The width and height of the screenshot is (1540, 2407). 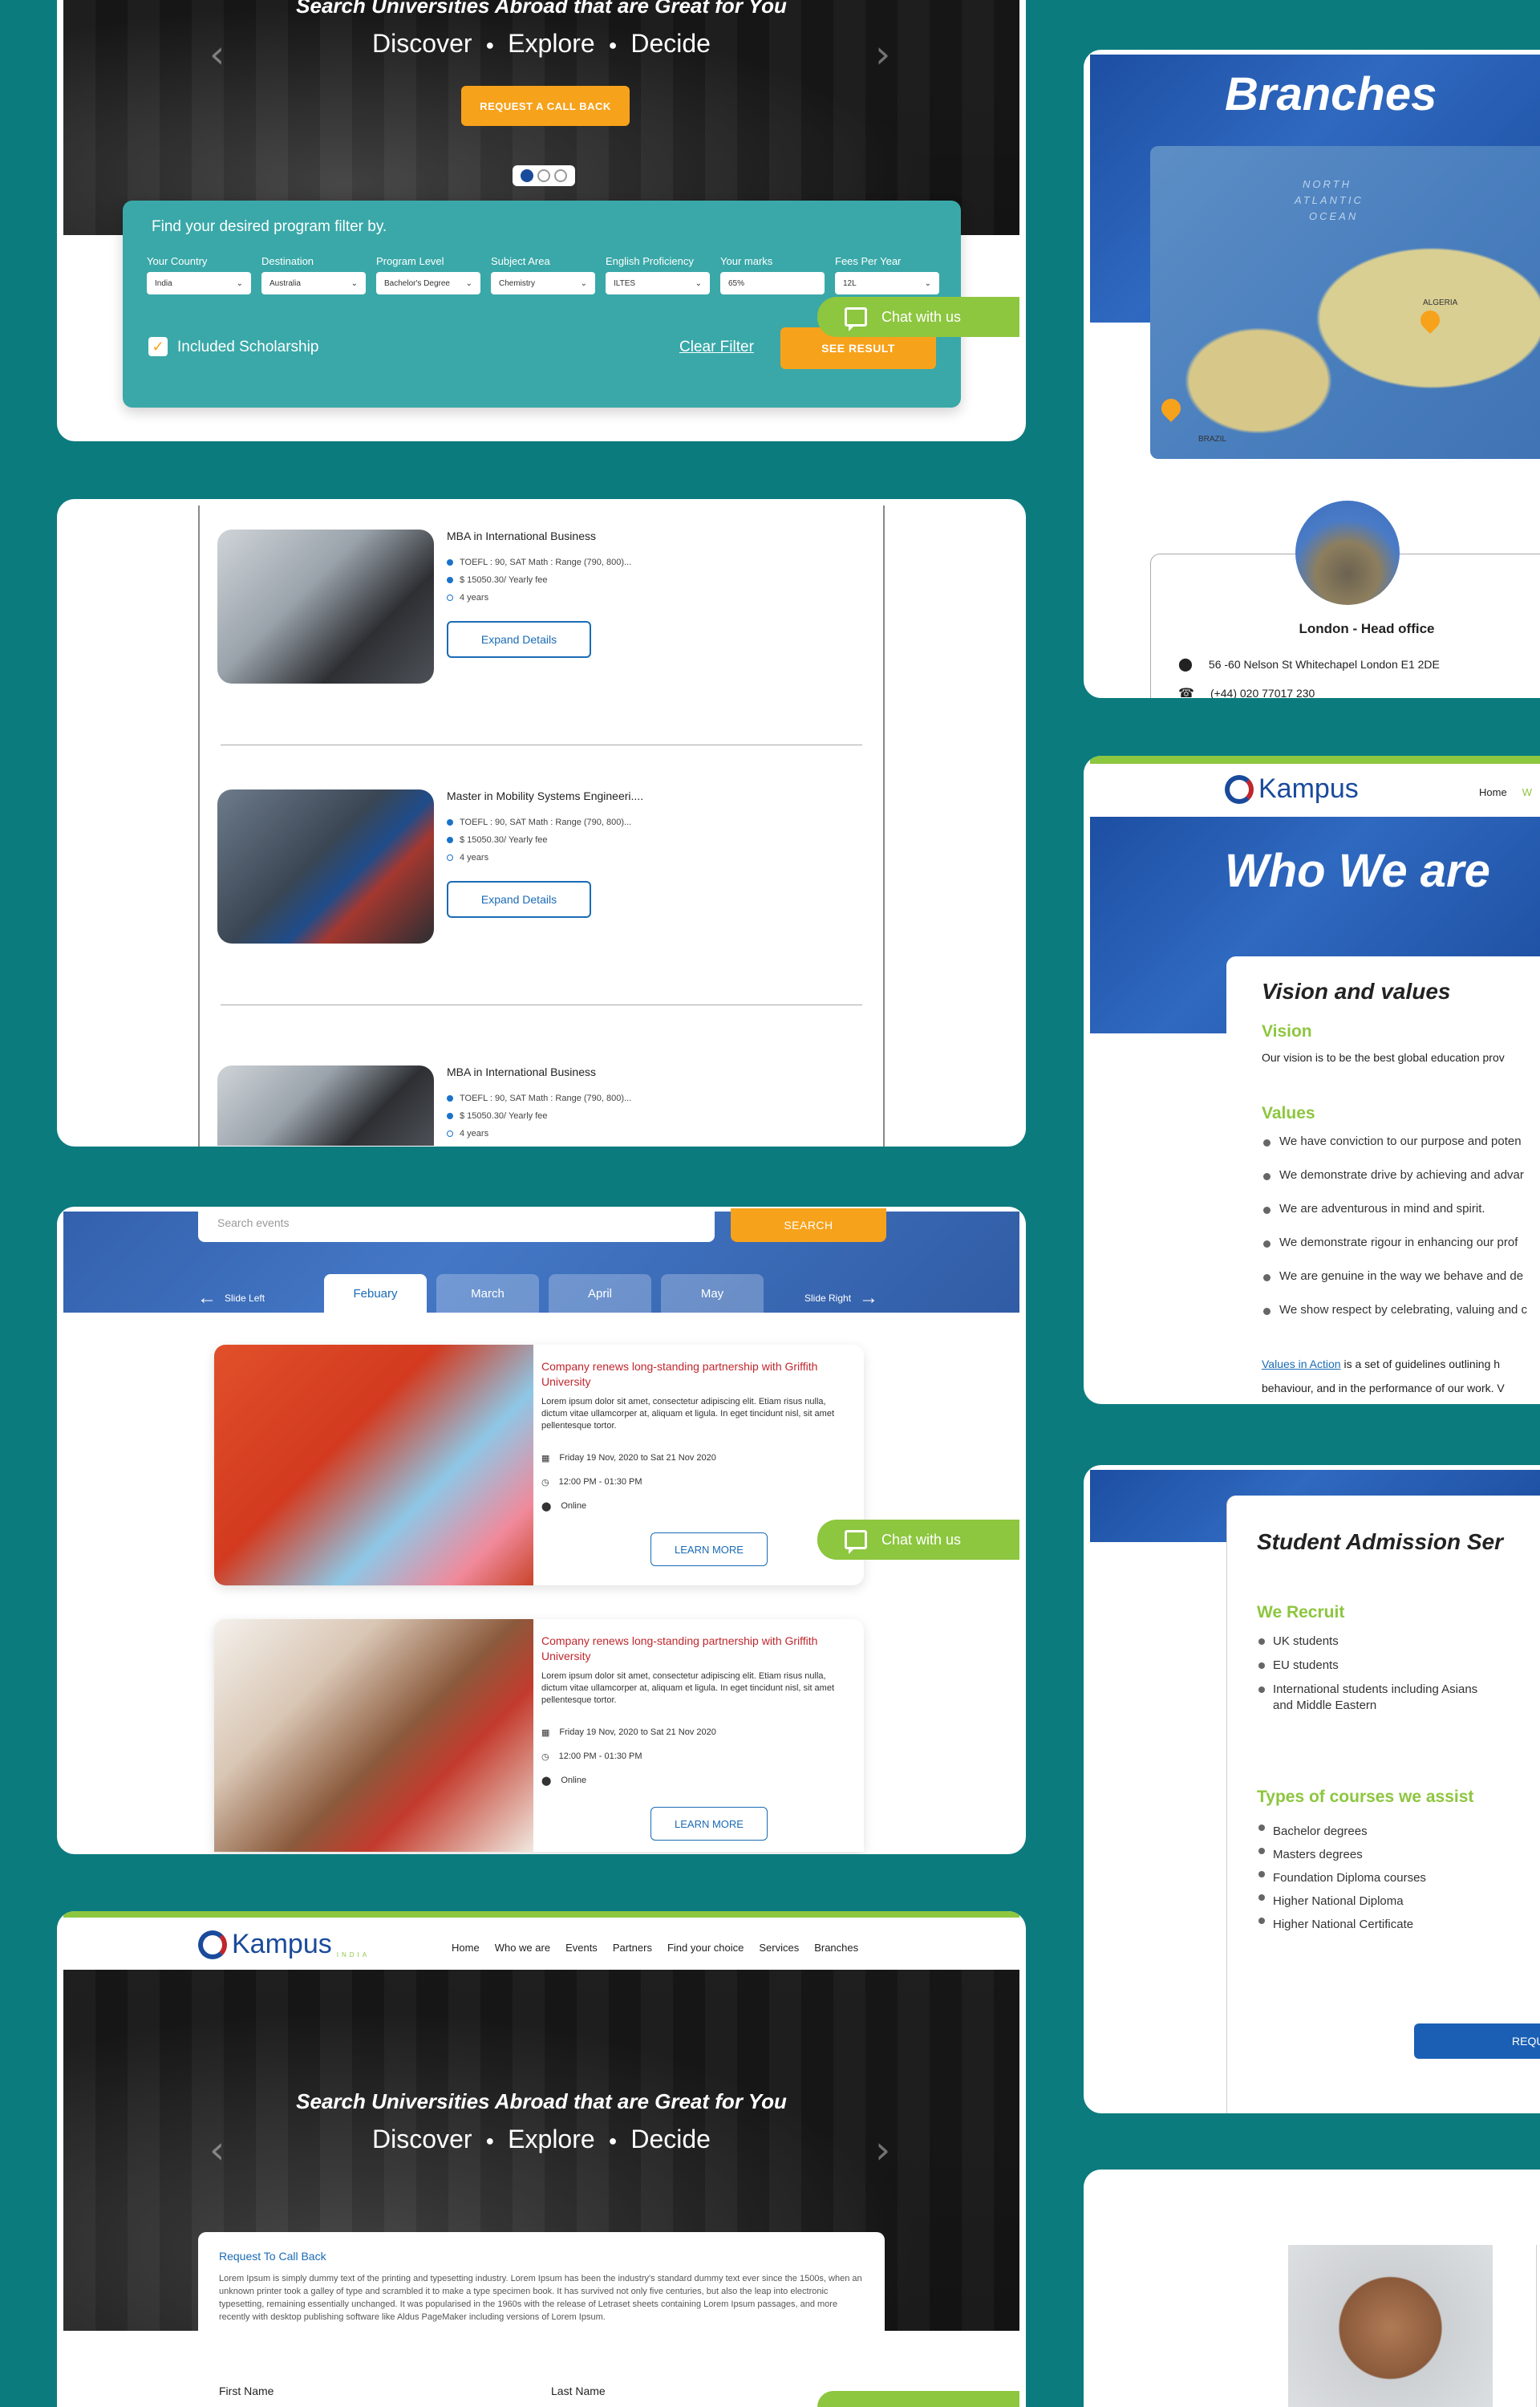 What do you see at coordinates (522, 1948) in the screenshot?
I see `nav-who-we-are: Who we are` at bounding box center [522, 1948].